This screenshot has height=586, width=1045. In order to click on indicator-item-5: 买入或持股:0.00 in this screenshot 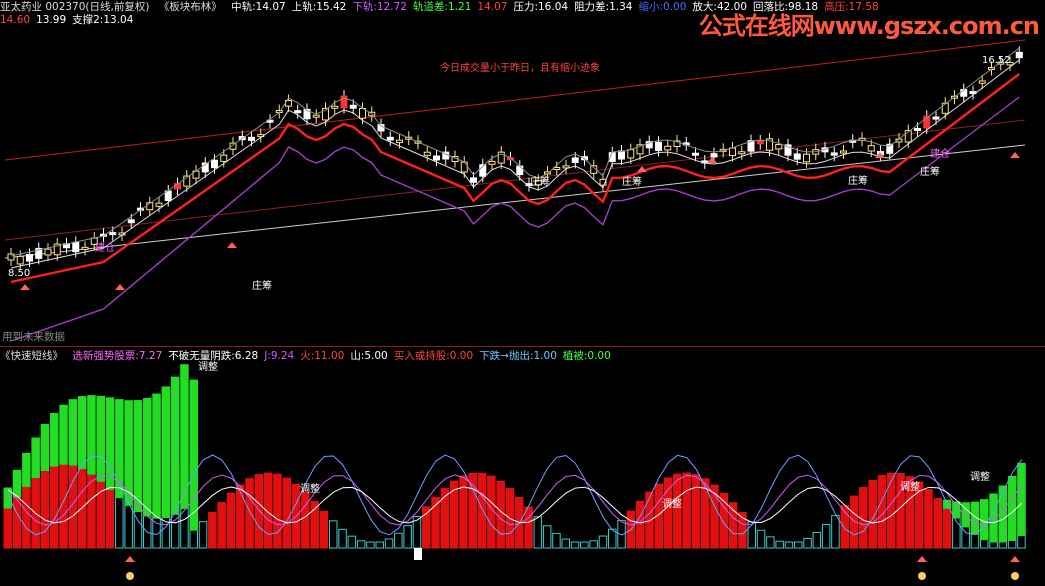, I will do `click(433, 356)`.